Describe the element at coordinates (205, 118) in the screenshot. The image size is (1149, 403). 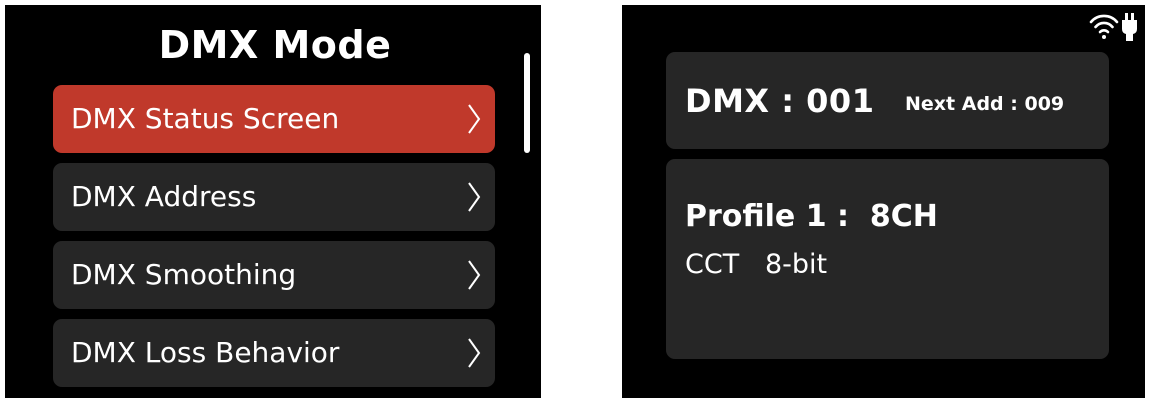
I see `menu-item-label: DMX Status Screen` at that location.